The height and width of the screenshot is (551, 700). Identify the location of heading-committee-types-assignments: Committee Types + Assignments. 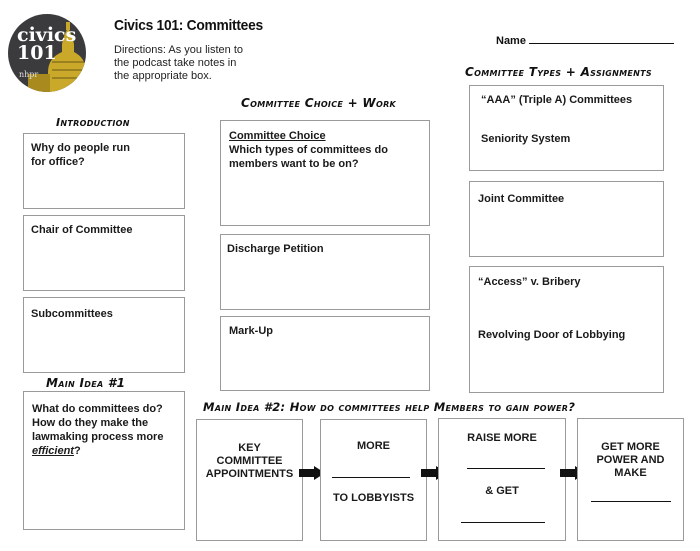
(558, 72).